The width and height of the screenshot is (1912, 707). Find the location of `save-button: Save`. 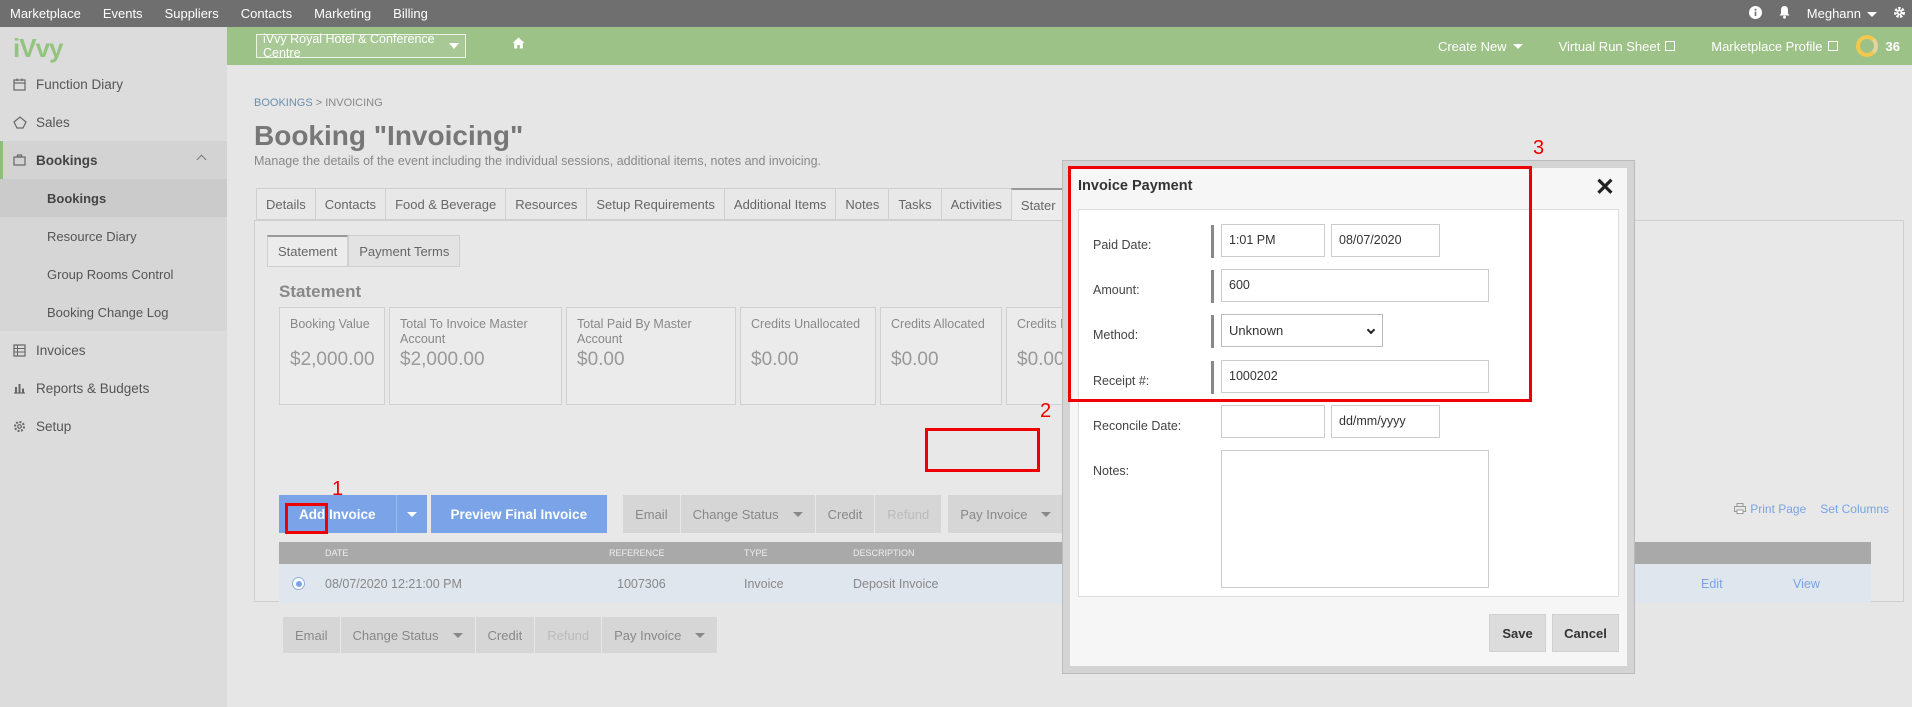

save-button: Save is located at coordinates (1517, 633).